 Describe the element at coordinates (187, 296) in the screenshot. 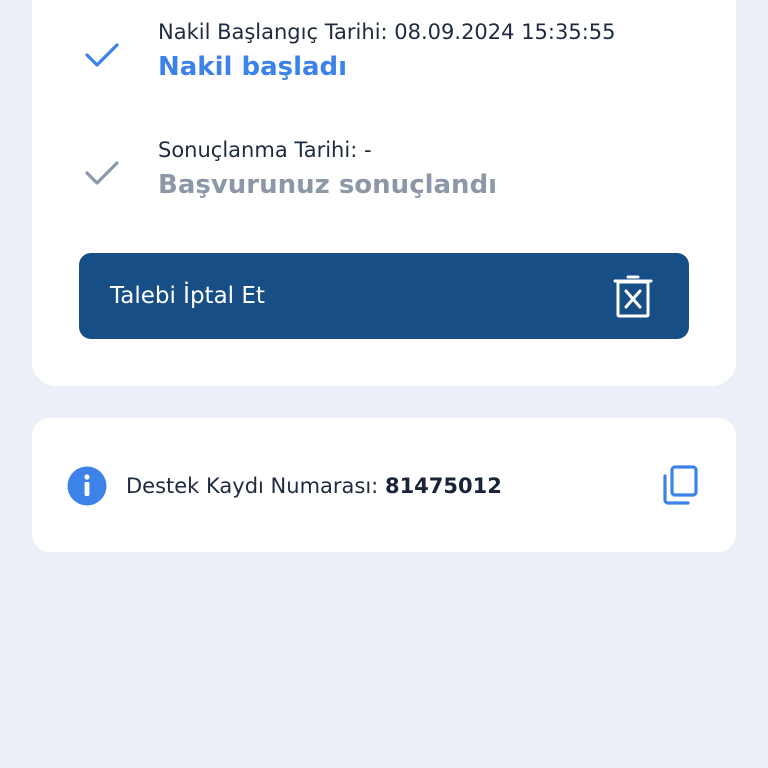

I see `cancel-request-label: Talebi İptal Et` at that location.